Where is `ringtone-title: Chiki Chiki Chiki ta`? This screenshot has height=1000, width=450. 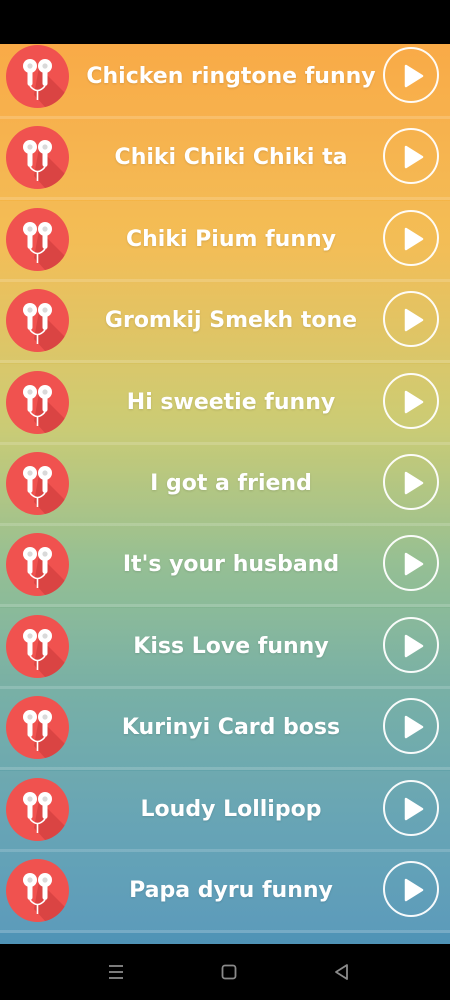
ringtone-title: Chiki Chiki Chiki ta is located at coordinates (231, 158).